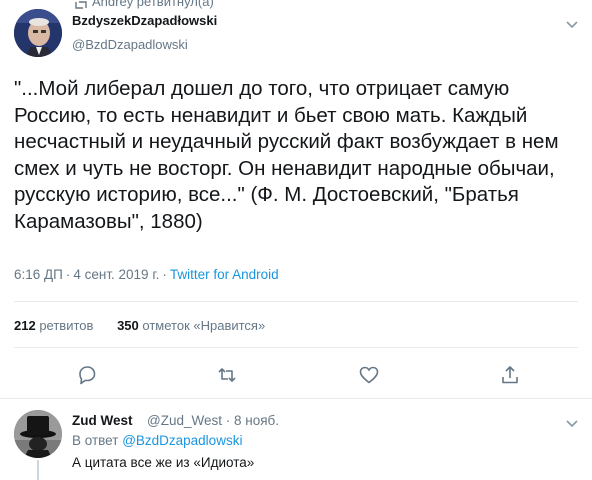 Image resolution: width=592 pixels, height=480 pixels. Describe the element at coordinates (182, 440) in the screenshot. I see `reply-to-handle-link: @BzdDzapadlowski` at that location.